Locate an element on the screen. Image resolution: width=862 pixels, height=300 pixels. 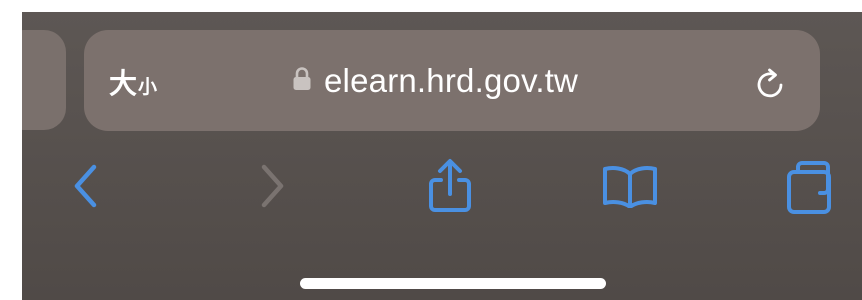
bookmarks-button is located at coordinates (630, 188).